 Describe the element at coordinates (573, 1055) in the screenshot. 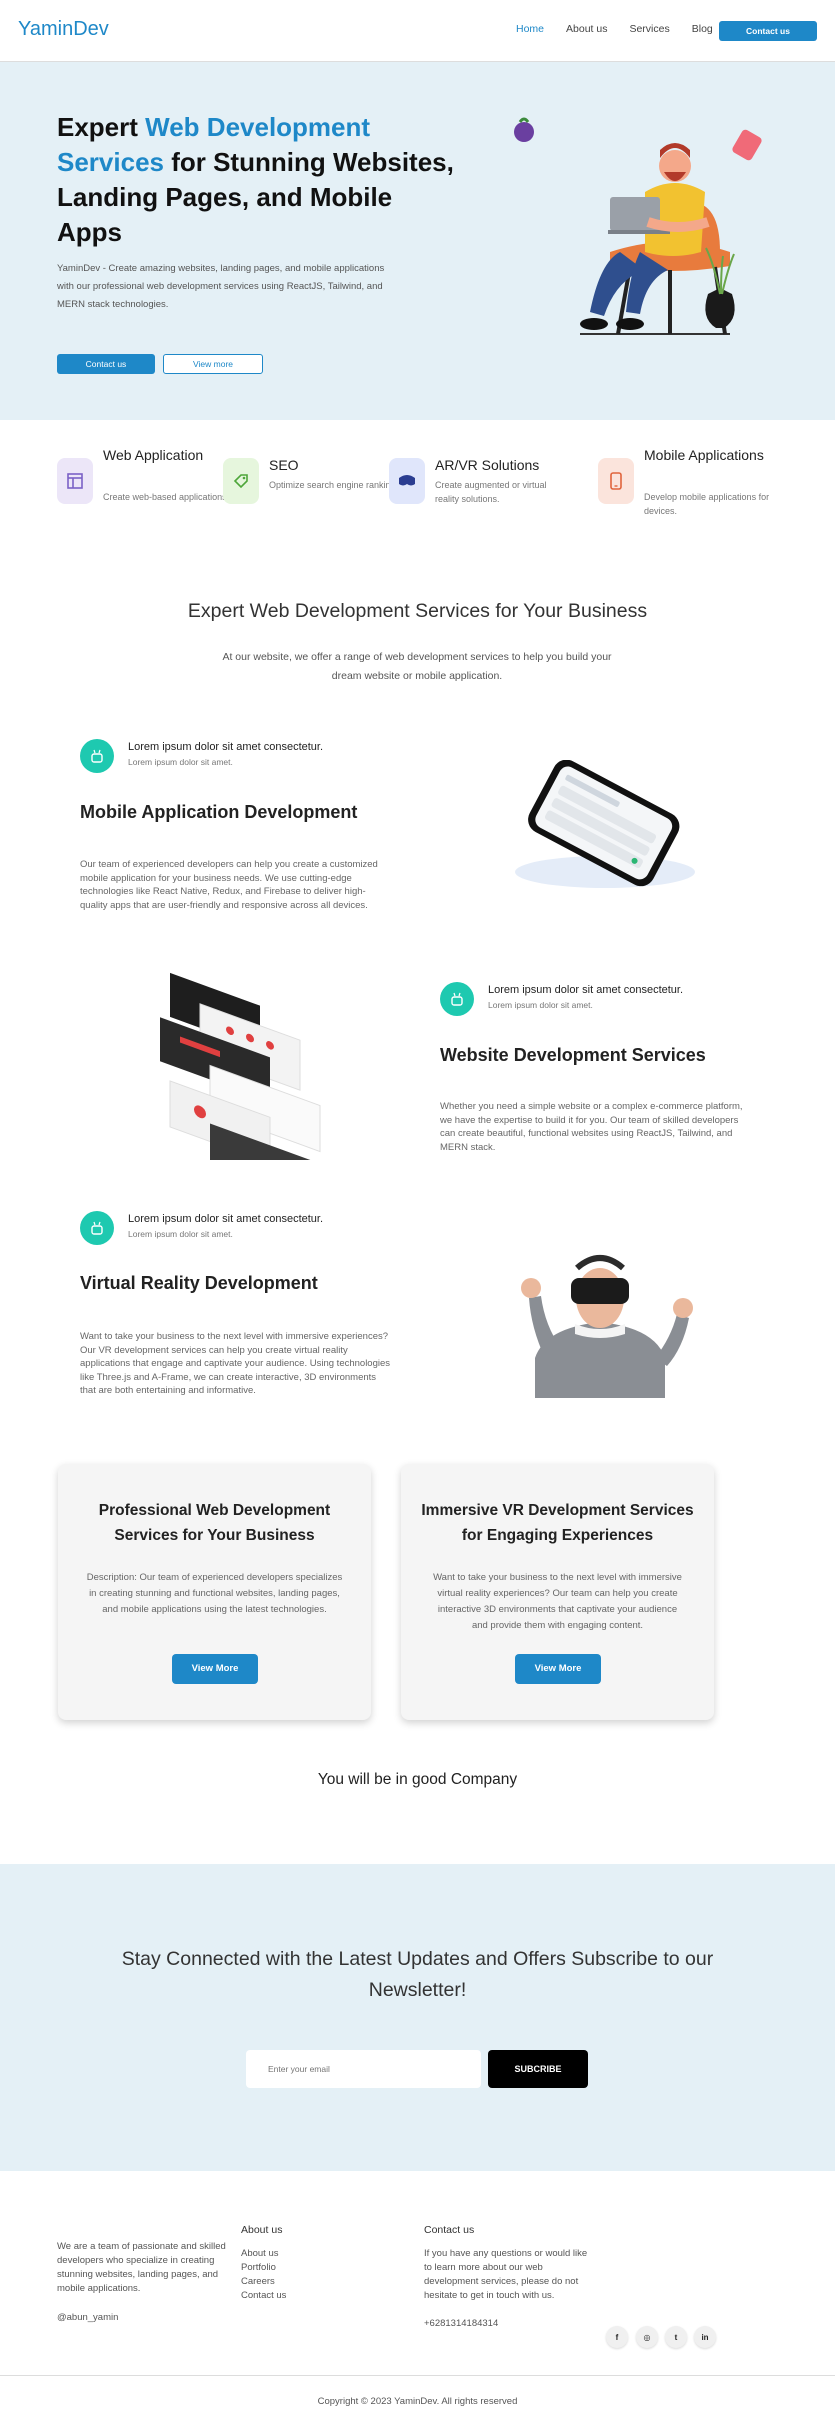

I see `service-title: Website Development Services` at that location.